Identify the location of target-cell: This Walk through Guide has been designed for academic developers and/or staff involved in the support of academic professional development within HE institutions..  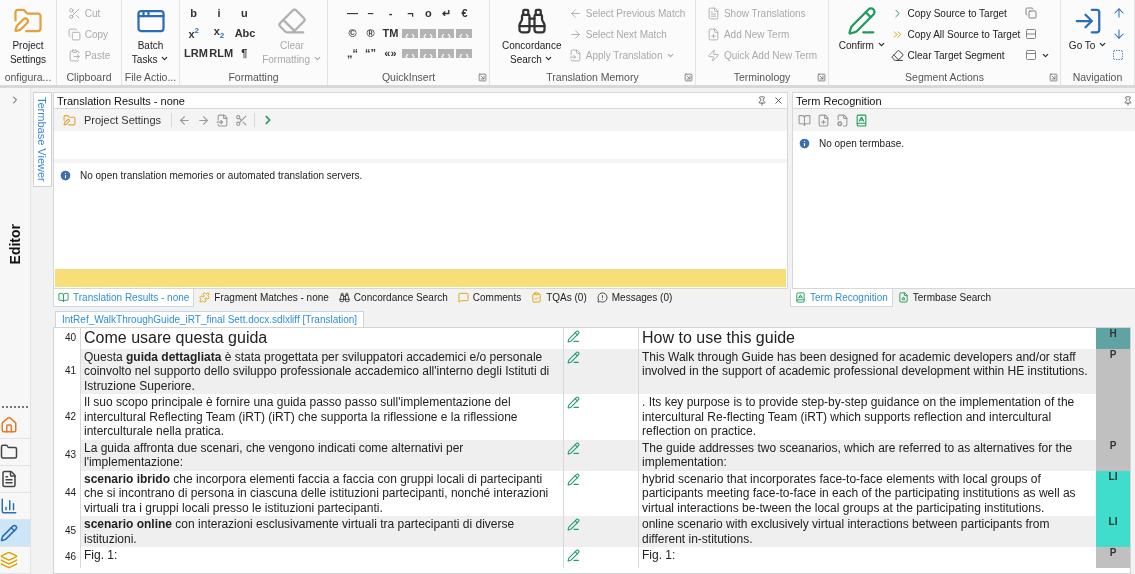
(867, 371).